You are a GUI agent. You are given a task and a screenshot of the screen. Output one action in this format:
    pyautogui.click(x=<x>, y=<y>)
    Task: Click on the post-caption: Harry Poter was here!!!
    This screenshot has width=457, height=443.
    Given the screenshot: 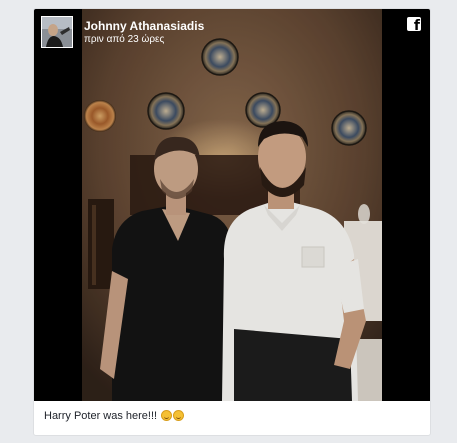 What is the action you would take?
    pyautogui.click(x=114, y=416)
    